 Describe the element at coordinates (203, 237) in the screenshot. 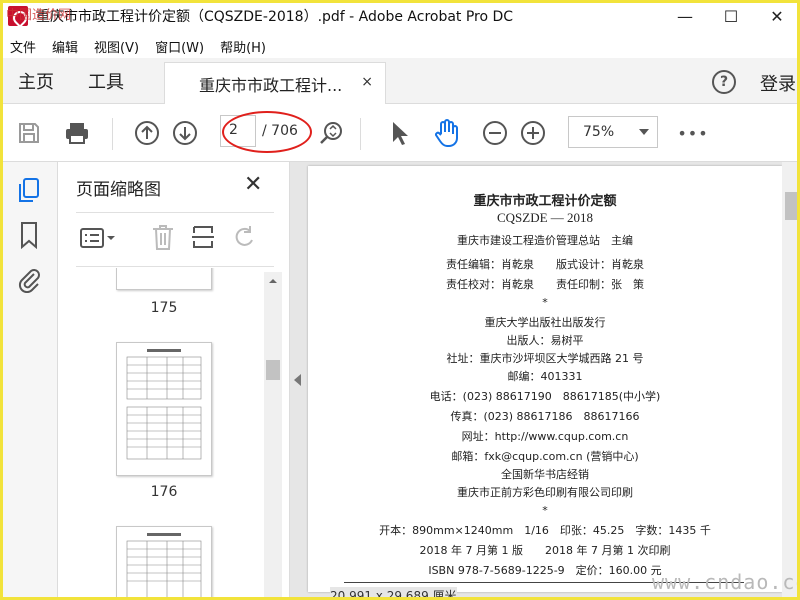

I see `extract-page-icon` at that location.